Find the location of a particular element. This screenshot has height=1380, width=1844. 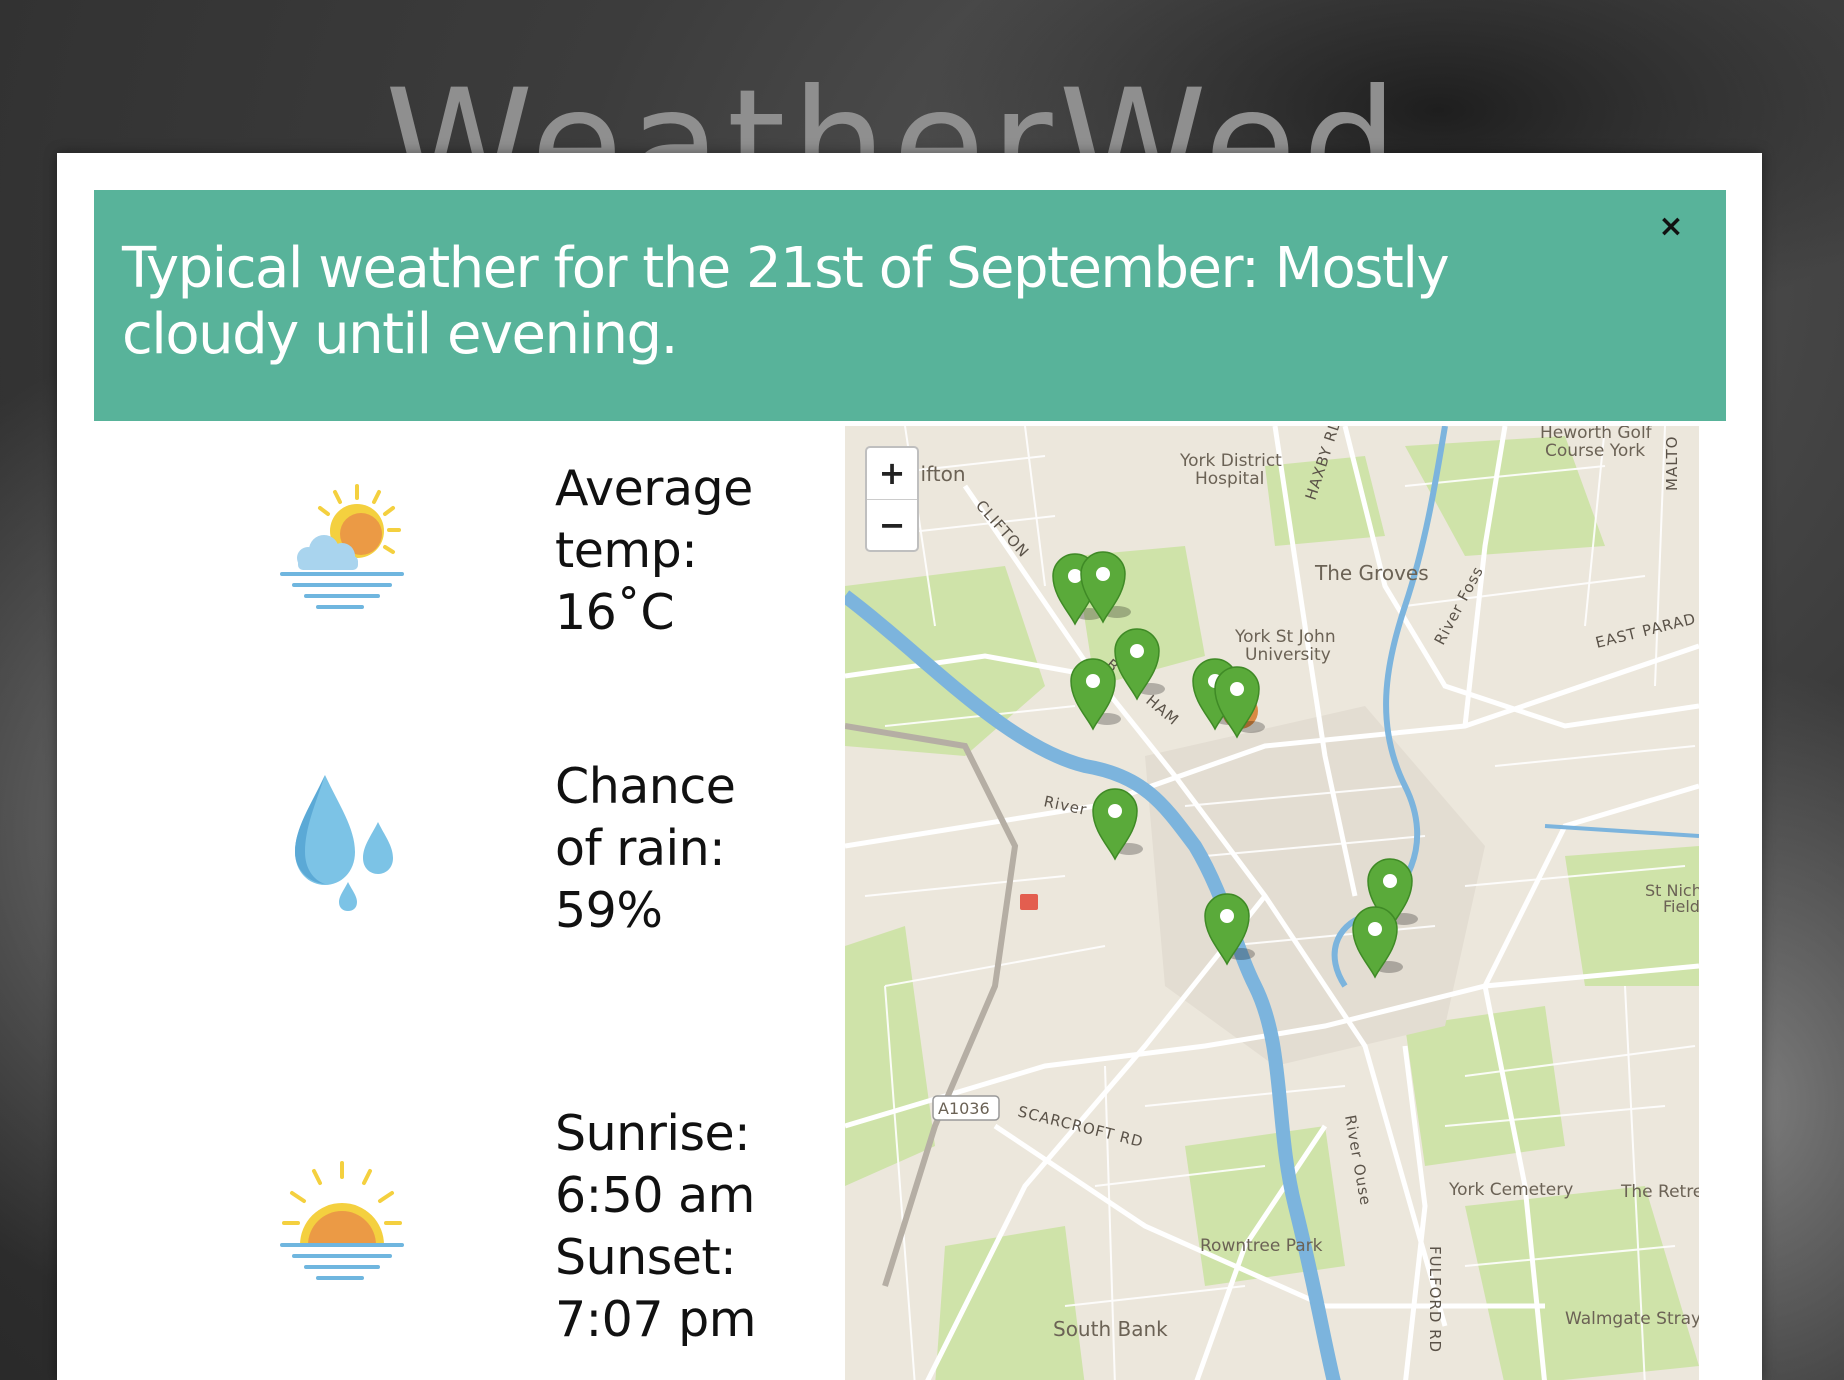

stat-line: Sunrise: is located at coordinates (653, 1133).